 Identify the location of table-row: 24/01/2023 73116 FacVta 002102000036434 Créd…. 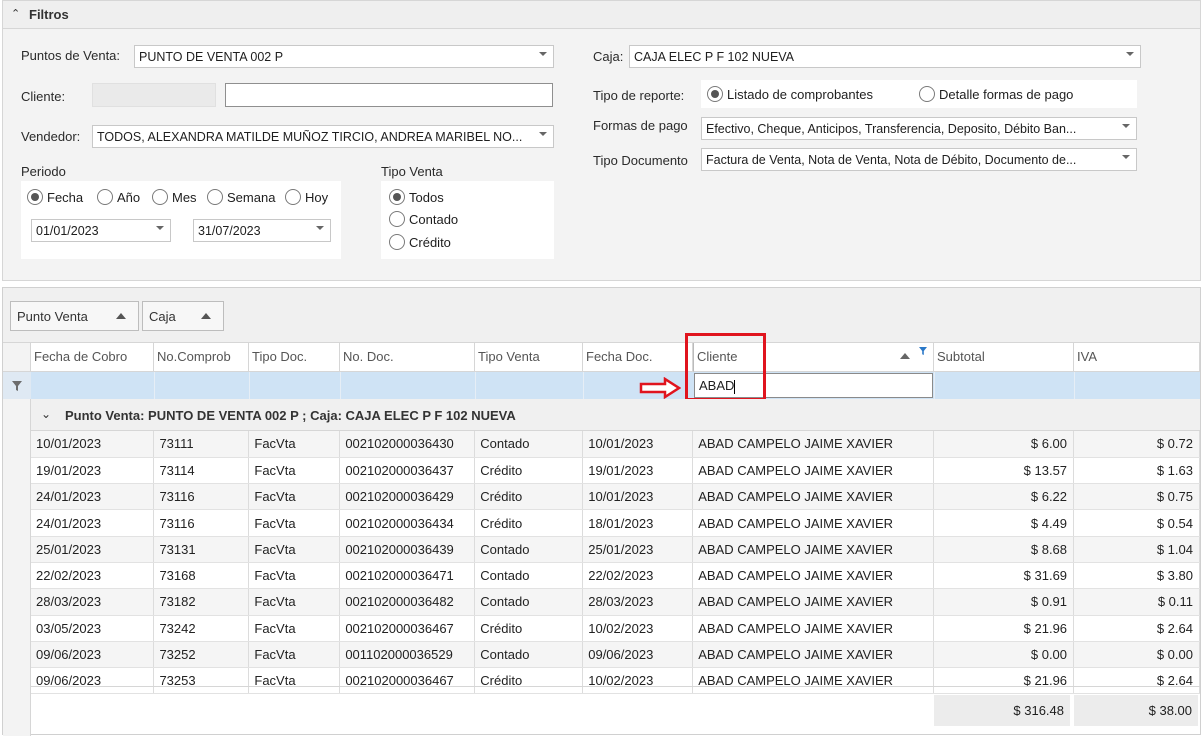
(615, 523).